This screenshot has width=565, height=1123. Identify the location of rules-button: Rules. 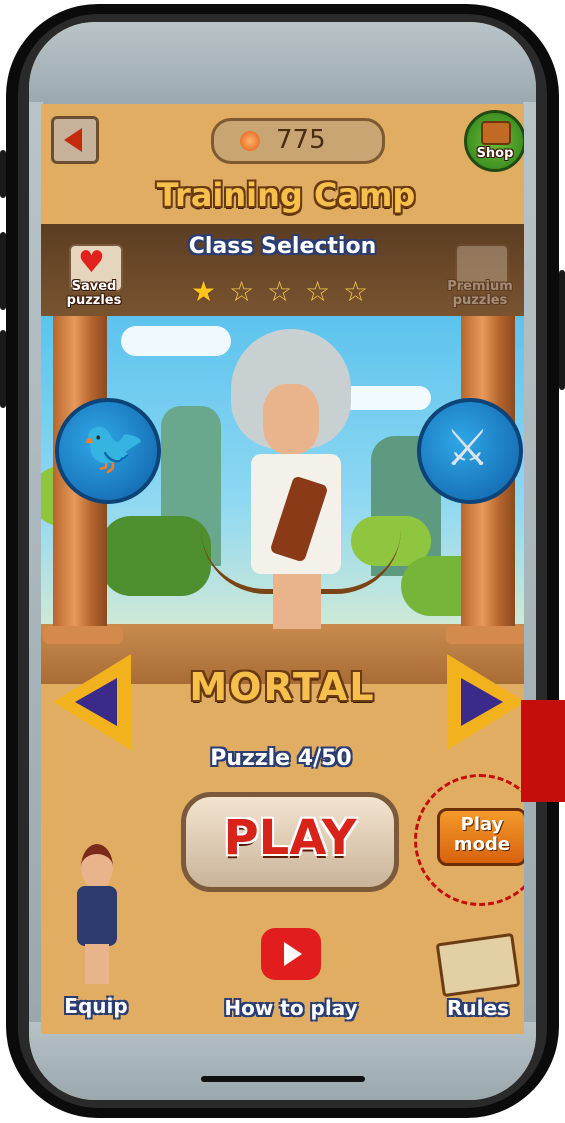
(478, 980).